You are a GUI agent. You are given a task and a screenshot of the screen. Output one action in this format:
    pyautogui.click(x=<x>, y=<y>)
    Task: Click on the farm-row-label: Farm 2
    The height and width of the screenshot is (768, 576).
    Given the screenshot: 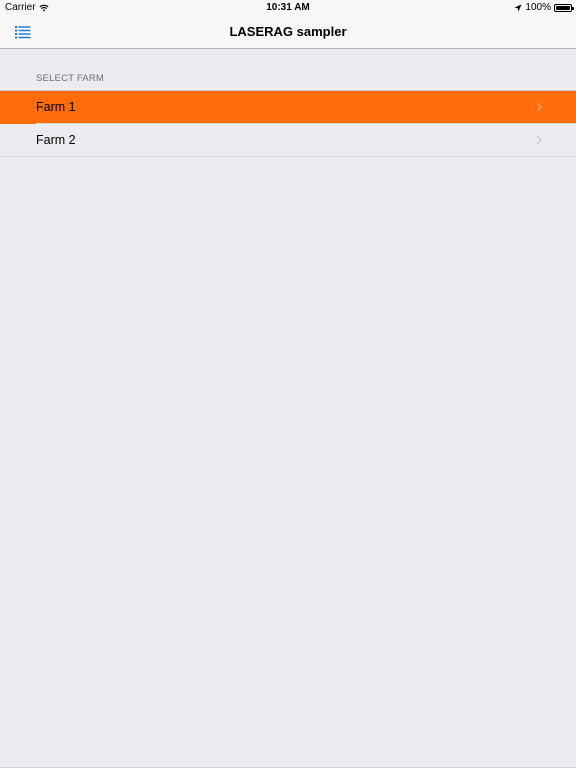 What is the action you would take?
    pyautogui.click(x=56, y=140)
    